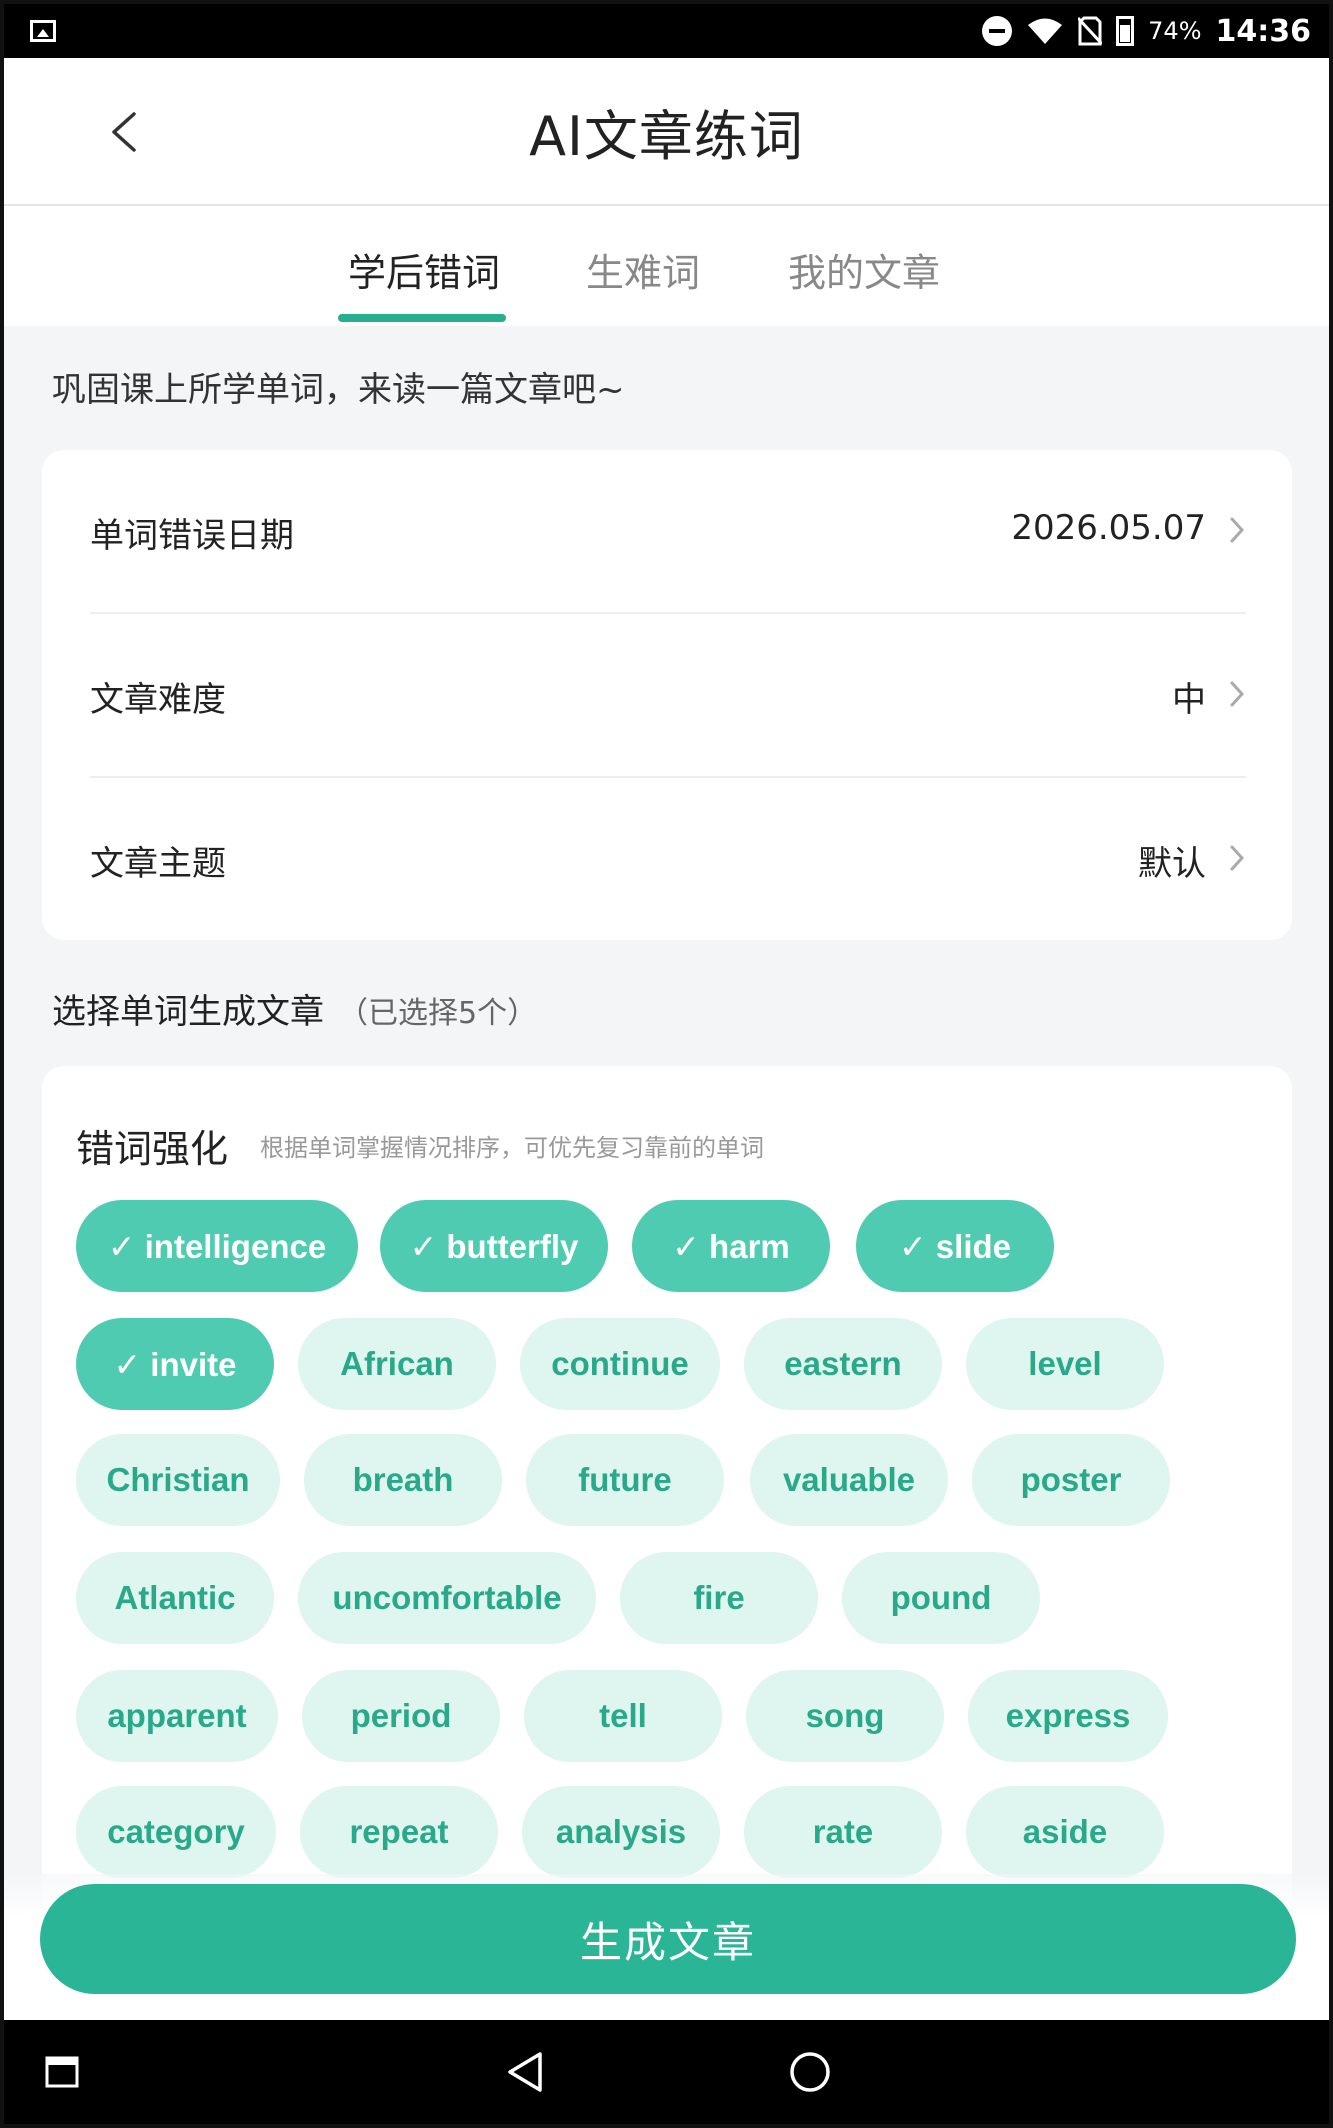 The height and width of the screenshot is (2128, 1333). Describe the element at coordinates (1065, 1832) in the screenshot. I see `word-chip: aside` at that location.